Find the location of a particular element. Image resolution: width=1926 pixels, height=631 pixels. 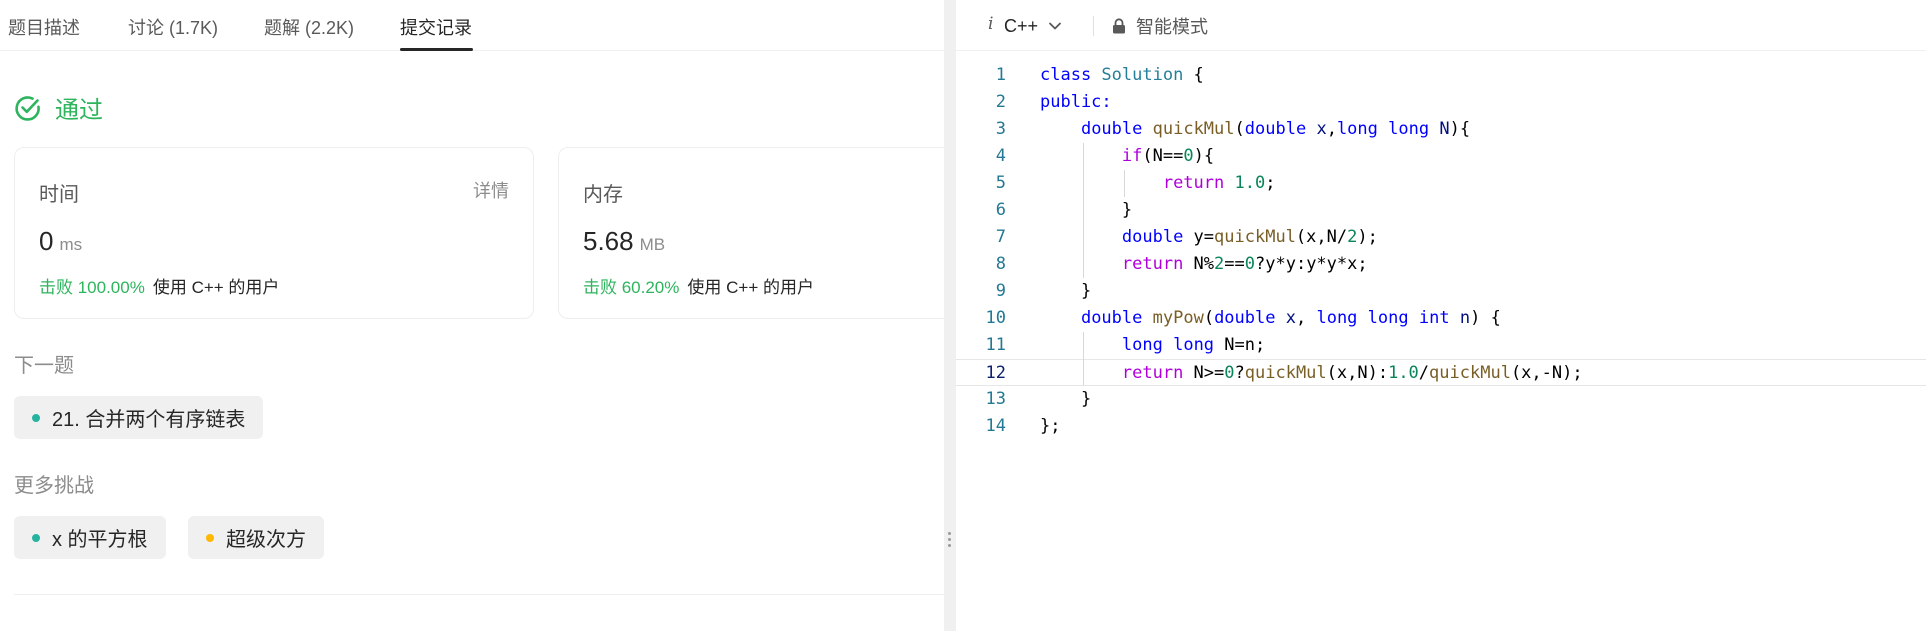

code-text: double quickMul(double x,long long N){ is located at coordinates (1275, 129).